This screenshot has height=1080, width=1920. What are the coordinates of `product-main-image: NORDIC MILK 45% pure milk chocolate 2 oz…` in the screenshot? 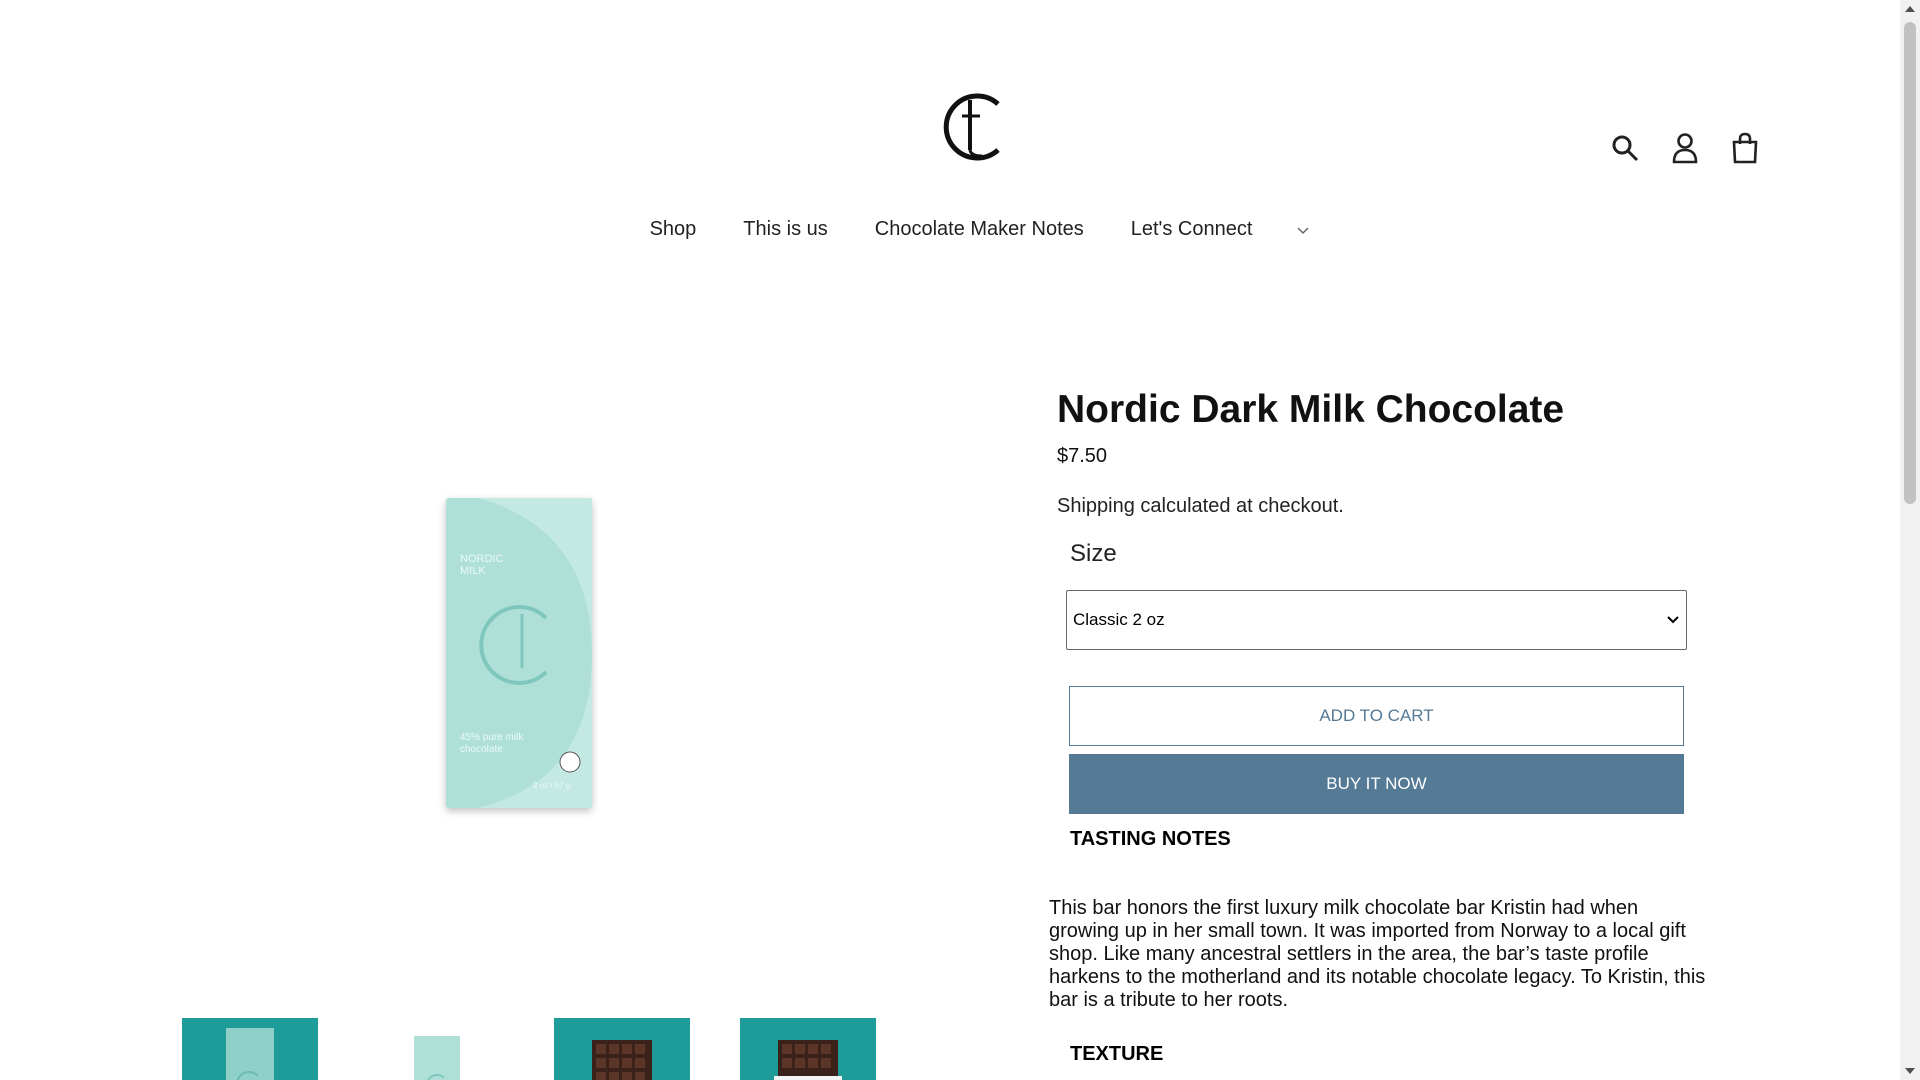 It's located at (518, 655).